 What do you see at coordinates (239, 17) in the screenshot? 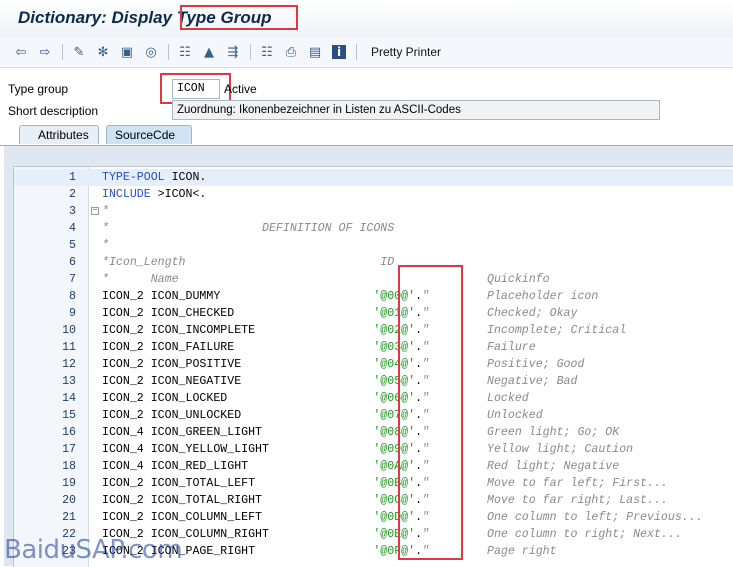
I see `title-highlight-box` at bounding box center [239, 17].